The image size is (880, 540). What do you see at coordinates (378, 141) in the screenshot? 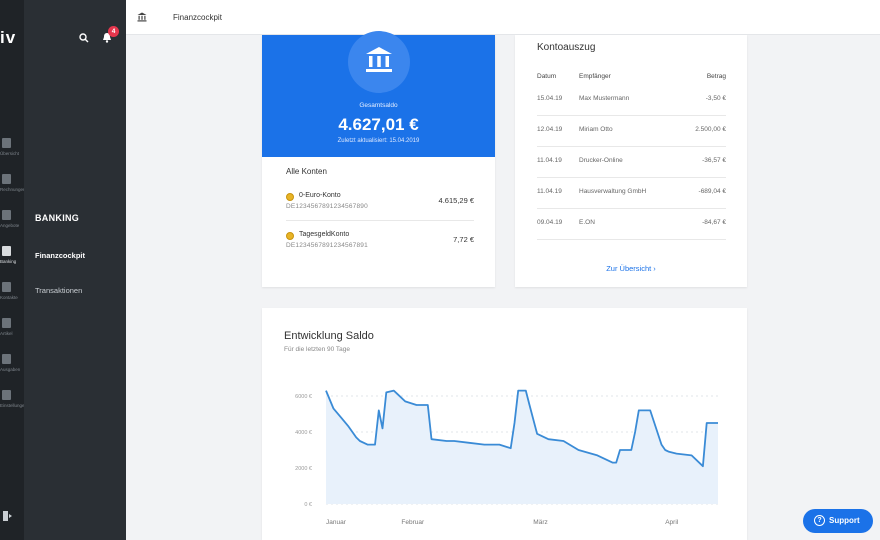
I see `balance-updated: Zuletzt aktualisiert: 15.04.2019` at bounding box center [378, 141].